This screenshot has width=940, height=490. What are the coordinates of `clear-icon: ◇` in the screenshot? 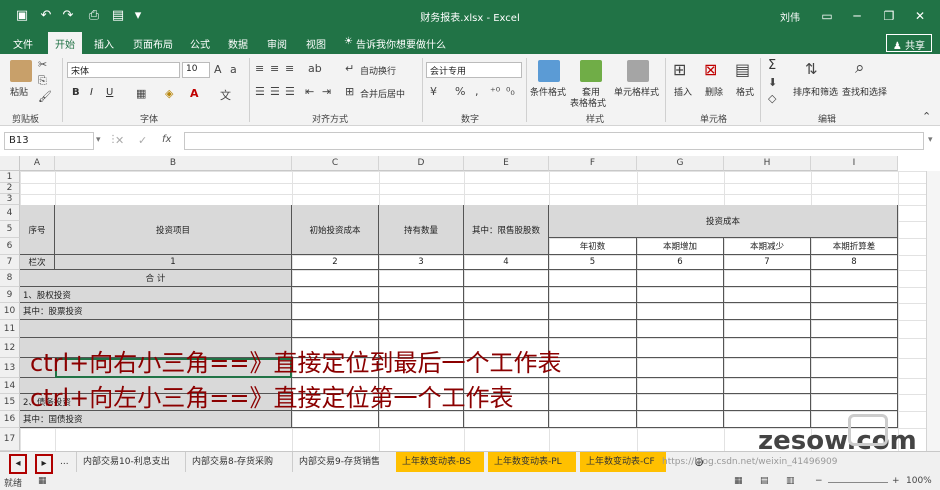 It's located at (772, 98).